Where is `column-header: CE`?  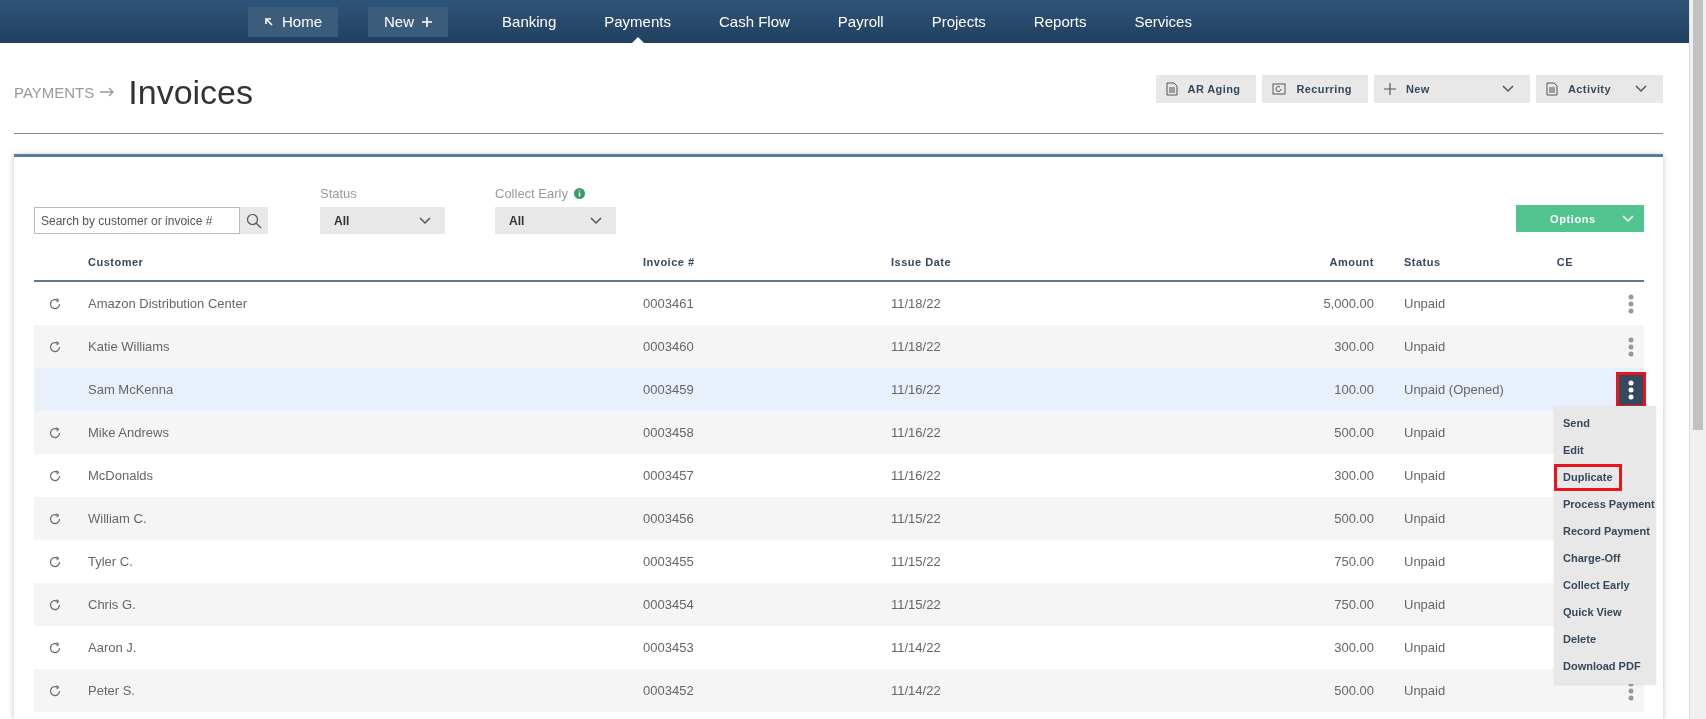 column-header: CE is located at coordinates (1565, 262).